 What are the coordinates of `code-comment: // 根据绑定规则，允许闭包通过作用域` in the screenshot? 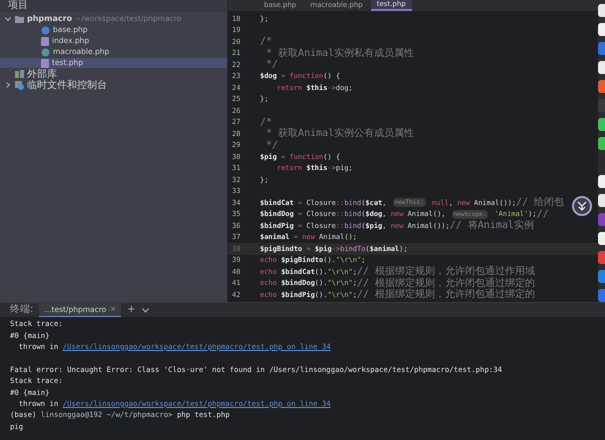 It's located at (446, 271).